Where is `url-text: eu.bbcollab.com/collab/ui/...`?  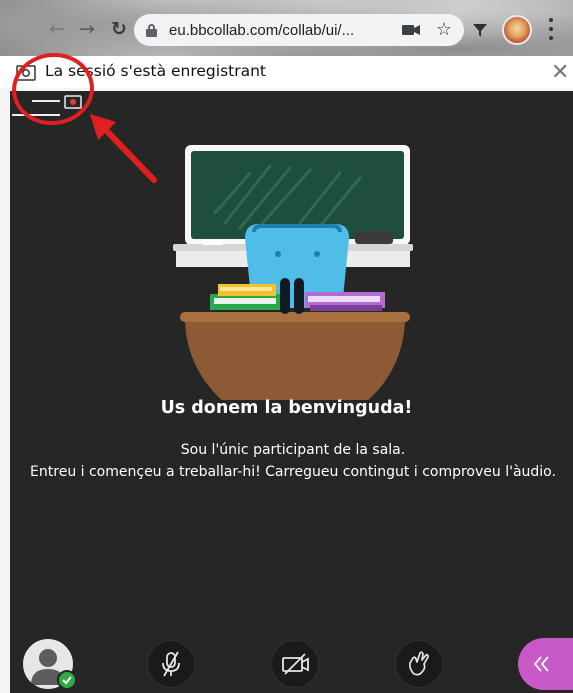
url-text: eu.bbcollab.com/collab/ui/... is located at coordinates (262, 30).